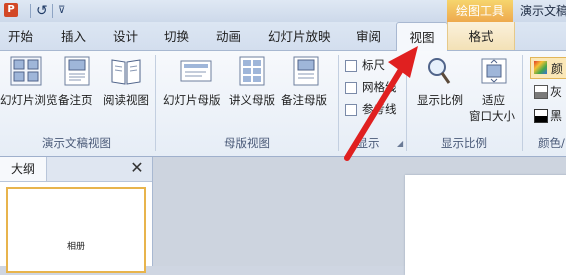 The width and height of the screenshot is (566, 275). What do you see at coordinates (11, 10) in the screenshot?
I see `app-logo-icon: P` at bounding box center [11, 10].